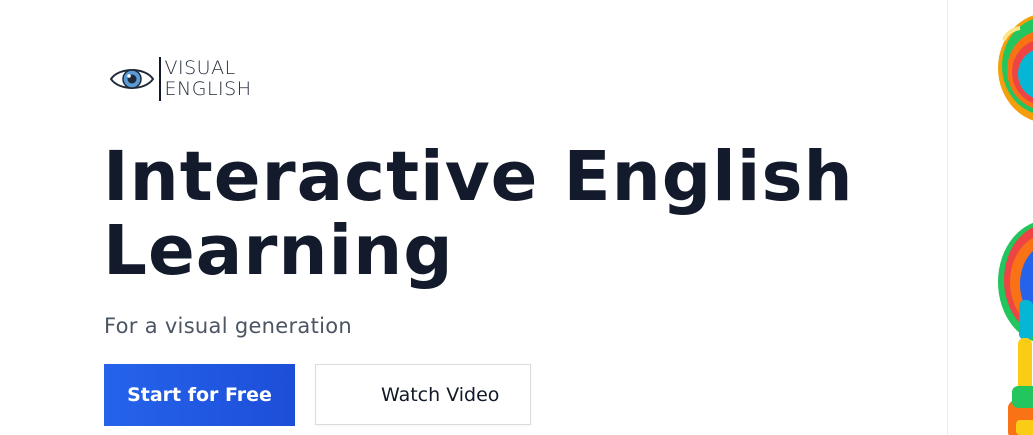 This screenshot has height=435, width=1033. What do you see at coordinates (200, 68) in the screenshot?
I see `logo-line-1: VISUAL` at bounding box center [200, 68].